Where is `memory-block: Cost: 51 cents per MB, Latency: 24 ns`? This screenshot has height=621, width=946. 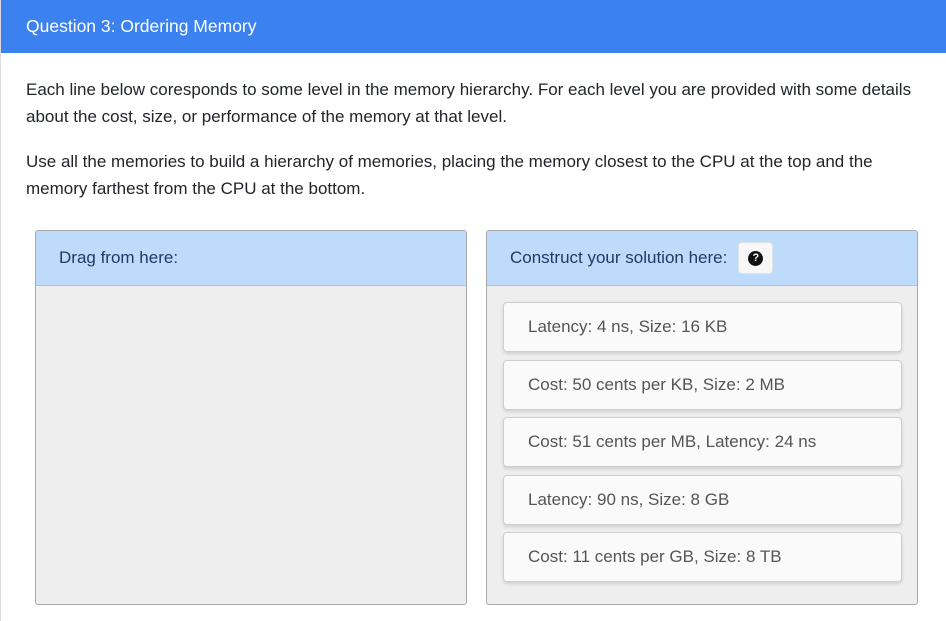
memory-block: Cost: 51 cents per MB, Latency: 24 ns is located at coordinates (702, 442).